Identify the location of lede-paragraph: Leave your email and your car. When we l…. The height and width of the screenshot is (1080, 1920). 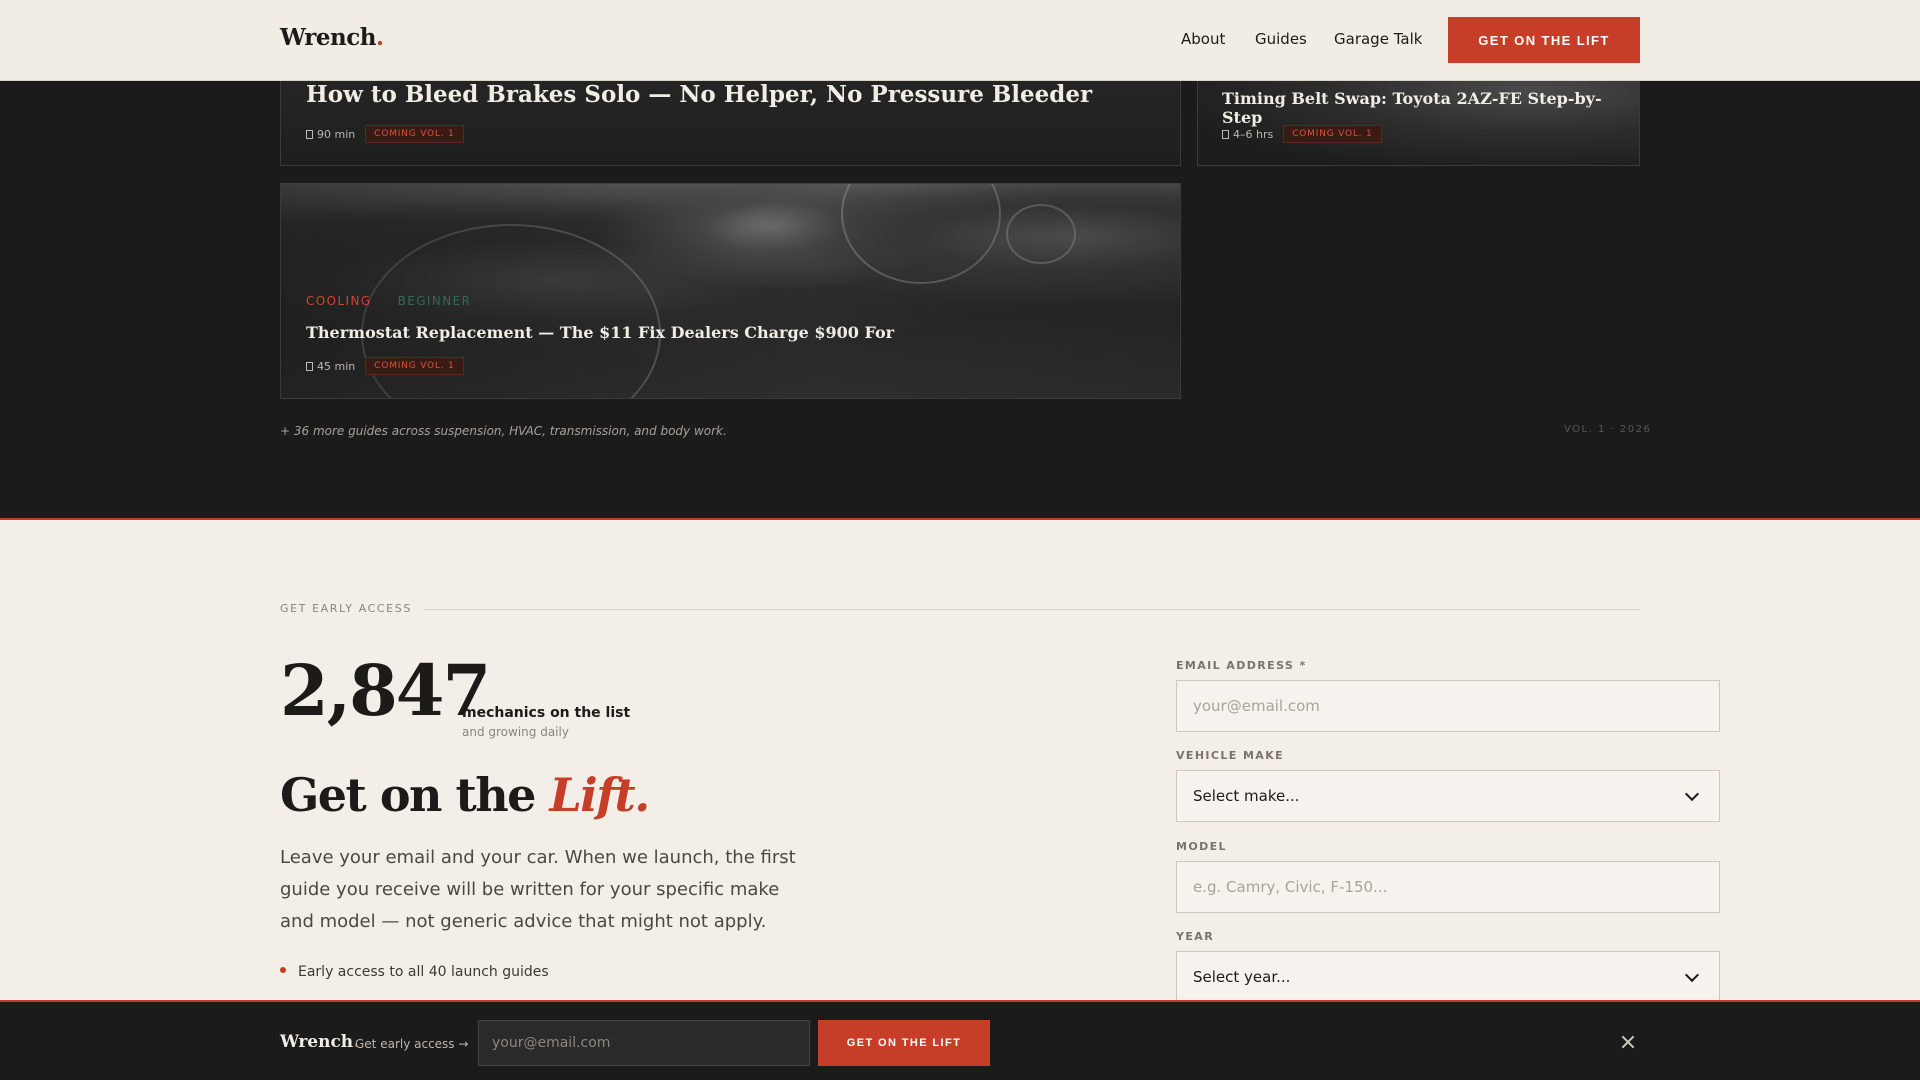
(538, 889).